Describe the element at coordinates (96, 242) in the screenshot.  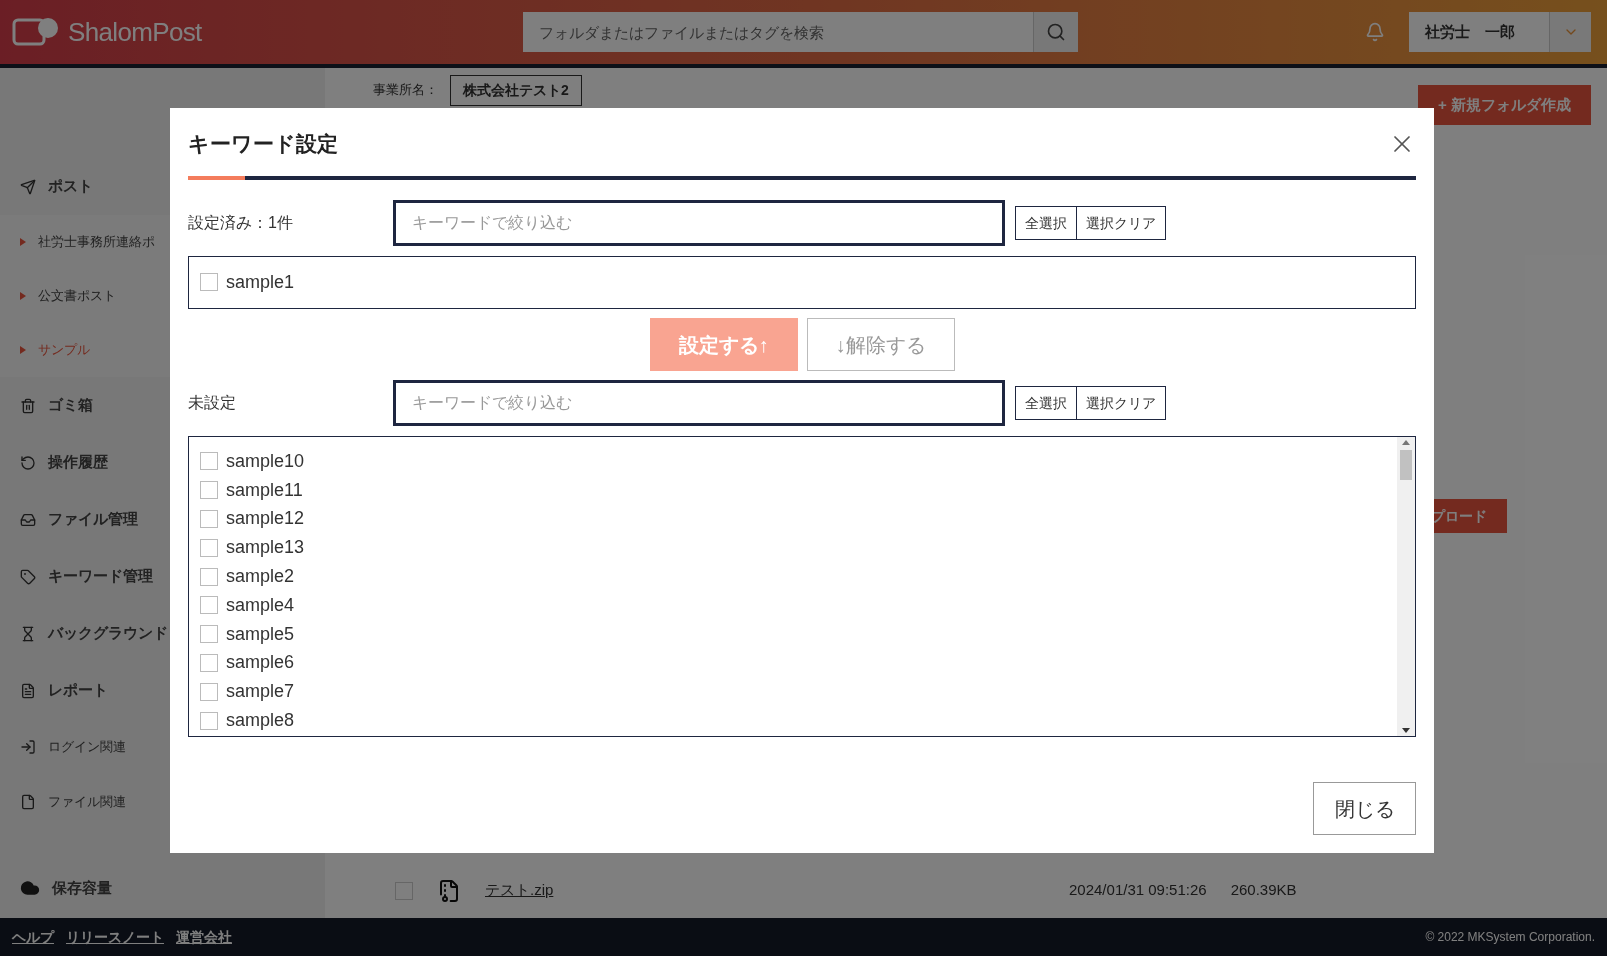
I see `sidebar-item: 社労士事務所連絡ポ` at that location.